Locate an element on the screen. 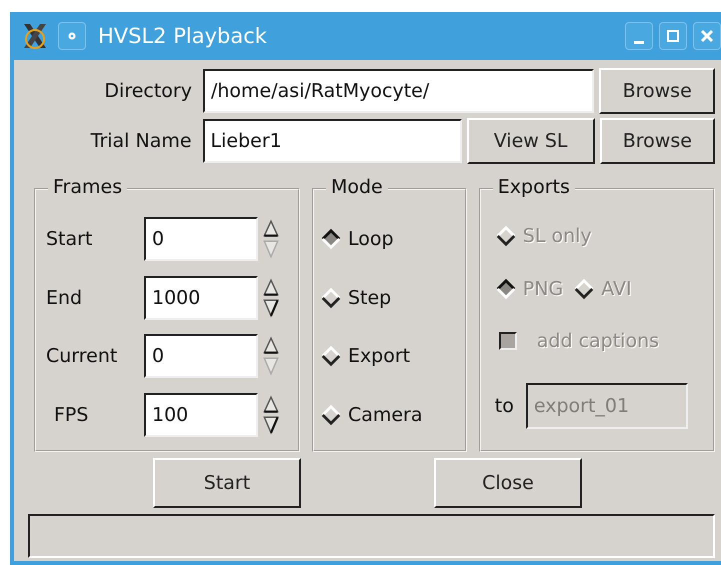  radio-label: Loop is located at coordinates (371, 239).